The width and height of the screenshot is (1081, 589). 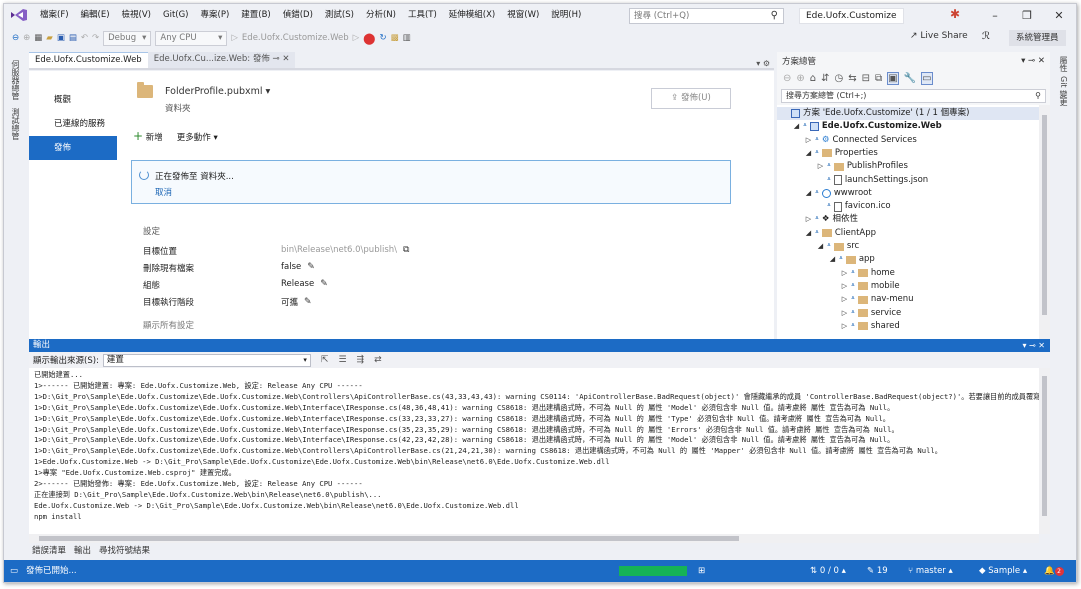 What do you see at coordinates (828, 571) in the screenshot?
I see `commits-indicator: ⇅ 0 / 0 ▴` at bounding box center [828, 571].